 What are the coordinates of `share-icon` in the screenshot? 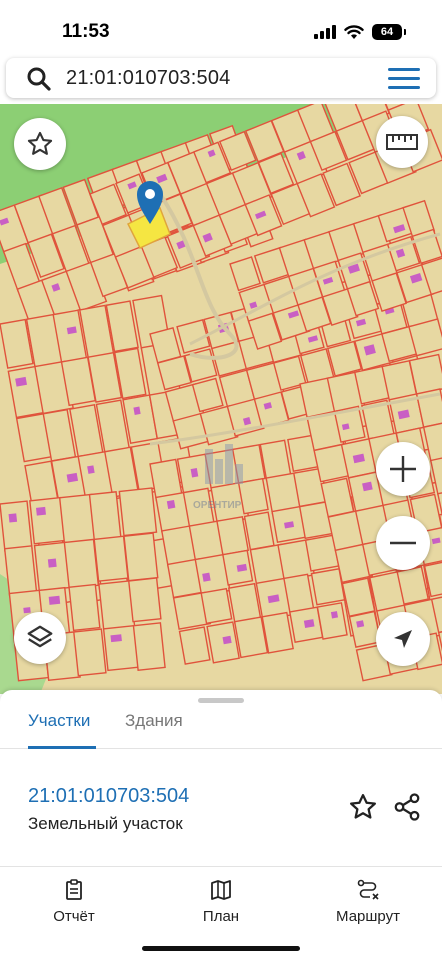 It's located at (407, 807).